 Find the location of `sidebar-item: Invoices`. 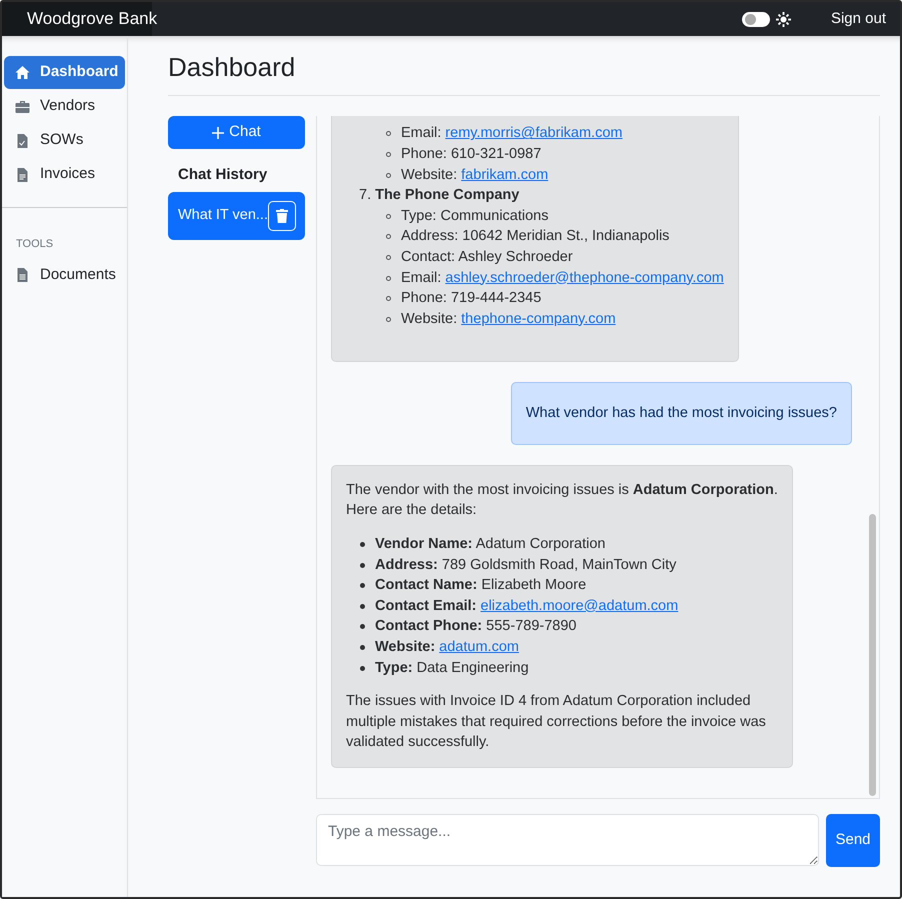

sidebar-item: Invoices is located at coordinates (64, 174).